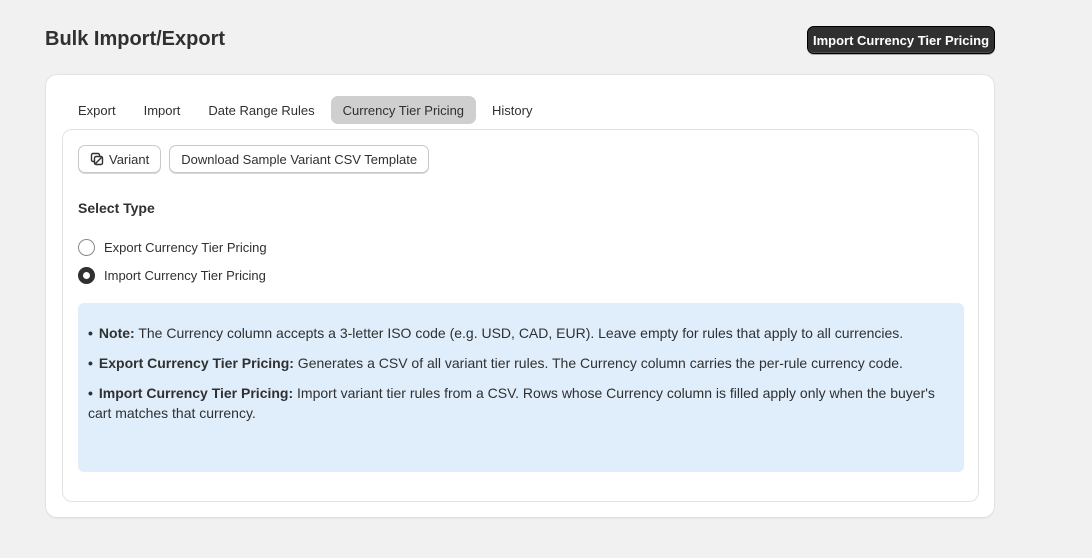 The width and height of the screenshot is (1092, 558). I want to click on variant-button-label: Variant, so click(129, 159).